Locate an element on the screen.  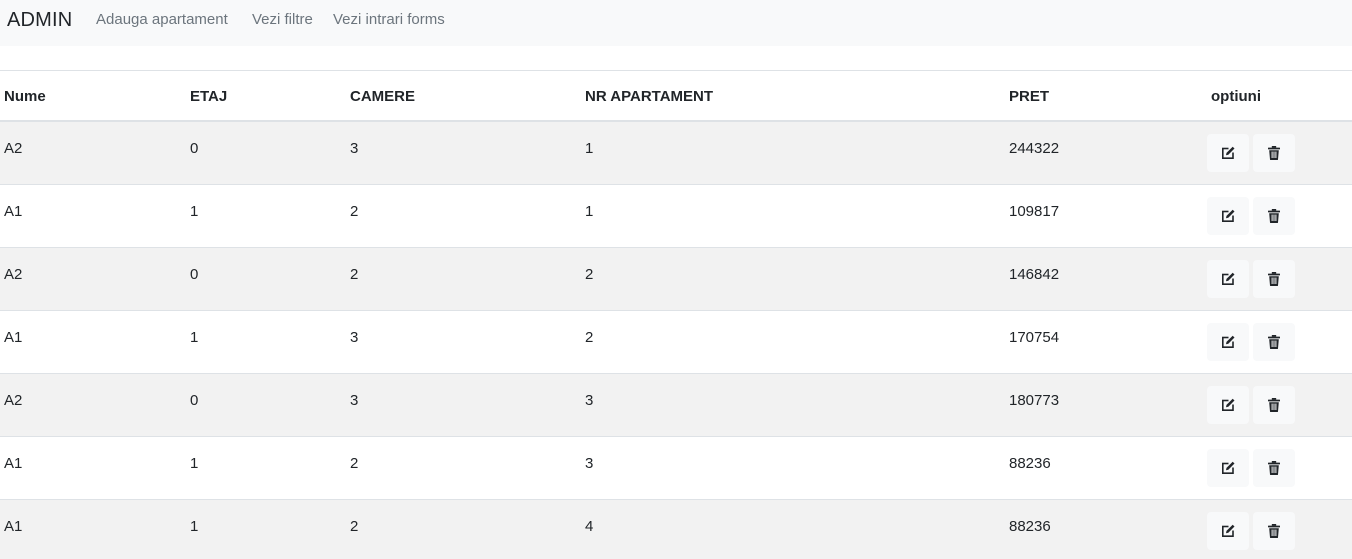
column-header-price: PRET is located at coordinates (1106, 96).